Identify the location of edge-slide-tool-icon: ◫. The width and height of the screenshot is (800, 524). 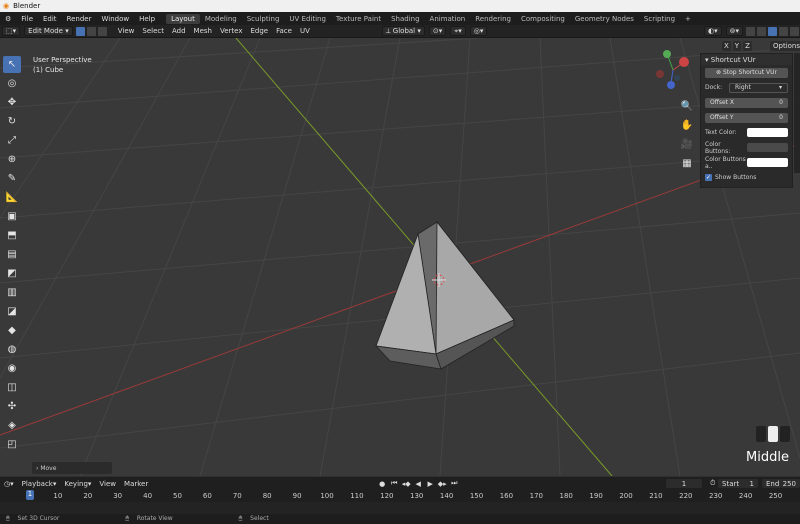
(12, 387).